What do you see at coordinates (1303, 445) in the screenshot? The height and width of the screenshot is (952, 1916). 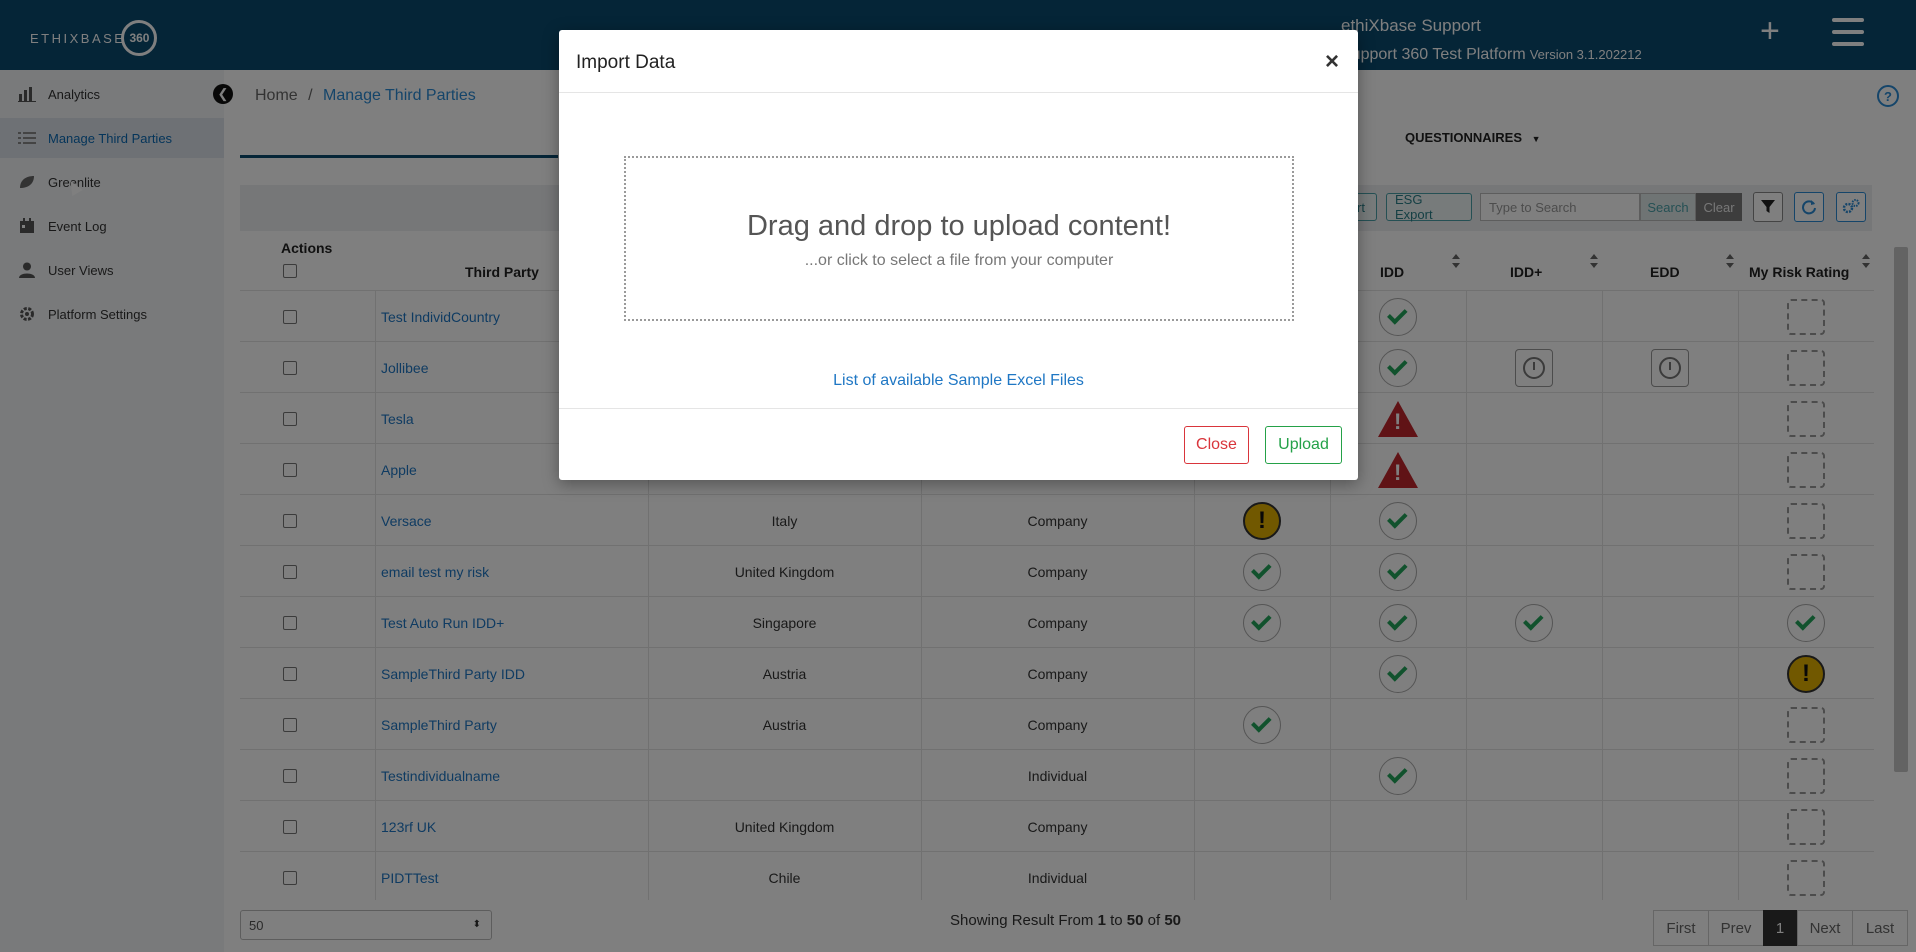 I see `upload-button: Upload` at bounding box center [1303, 445].